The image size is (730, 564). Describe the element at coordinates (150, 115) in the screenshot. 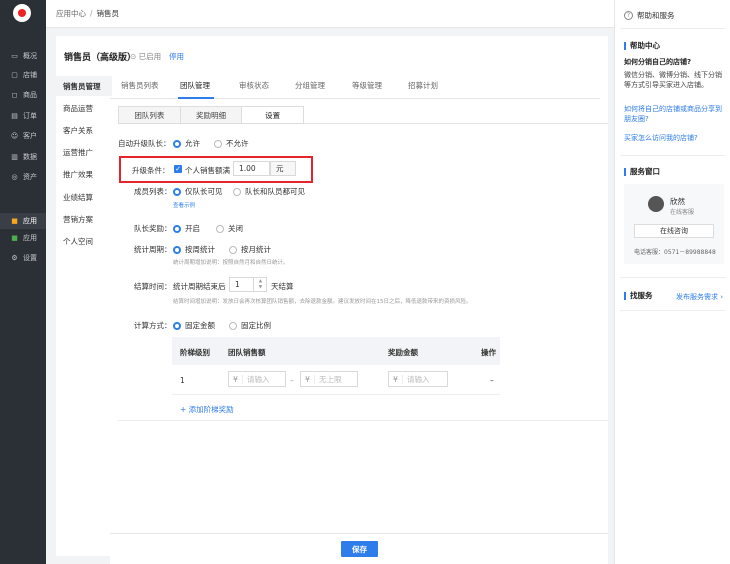

I see `subtab-team-list: 团队列表` at that location.